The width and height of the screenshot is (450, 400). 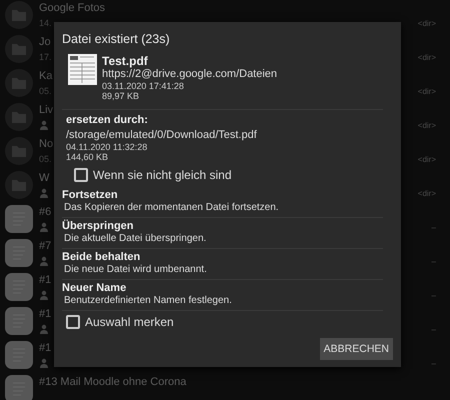 I want to click on file-name: W, so click(x=44, y=178).